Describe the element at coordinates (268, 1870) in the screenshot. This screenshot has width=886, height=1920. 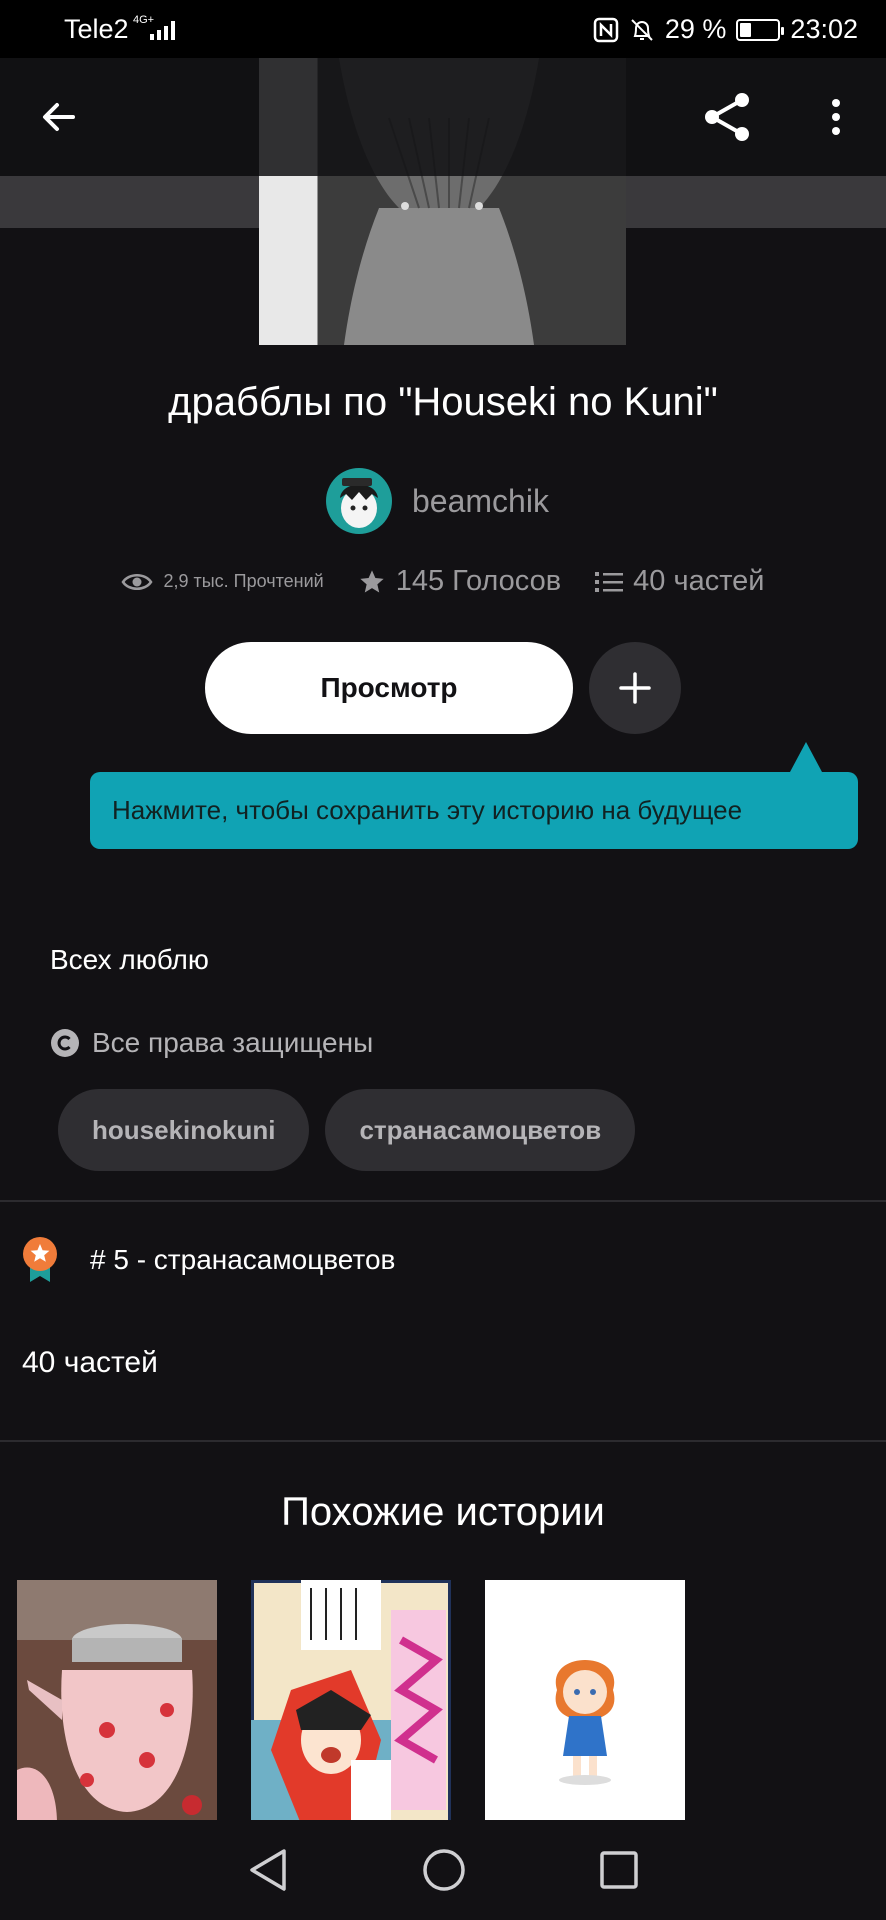
I see `nav-back-button` at that location.